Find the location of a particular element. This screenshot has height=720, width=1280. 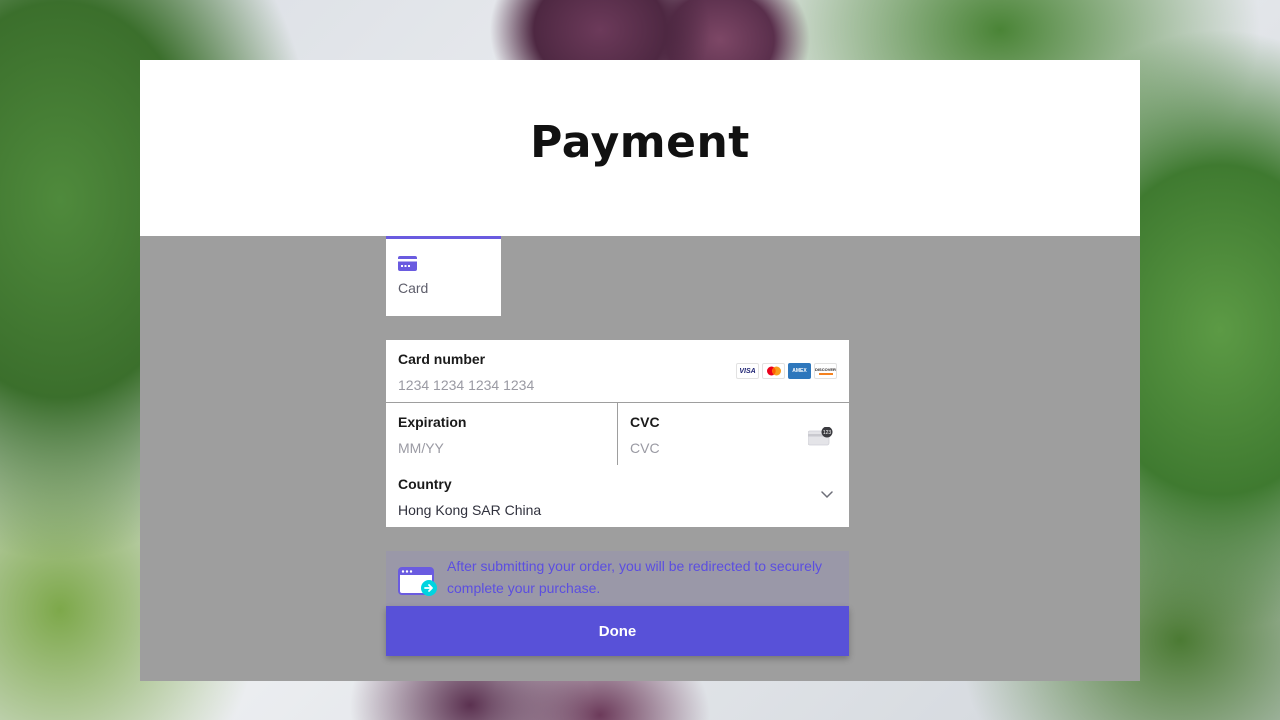

credit-card-icon is located at coordinates (407, 263).